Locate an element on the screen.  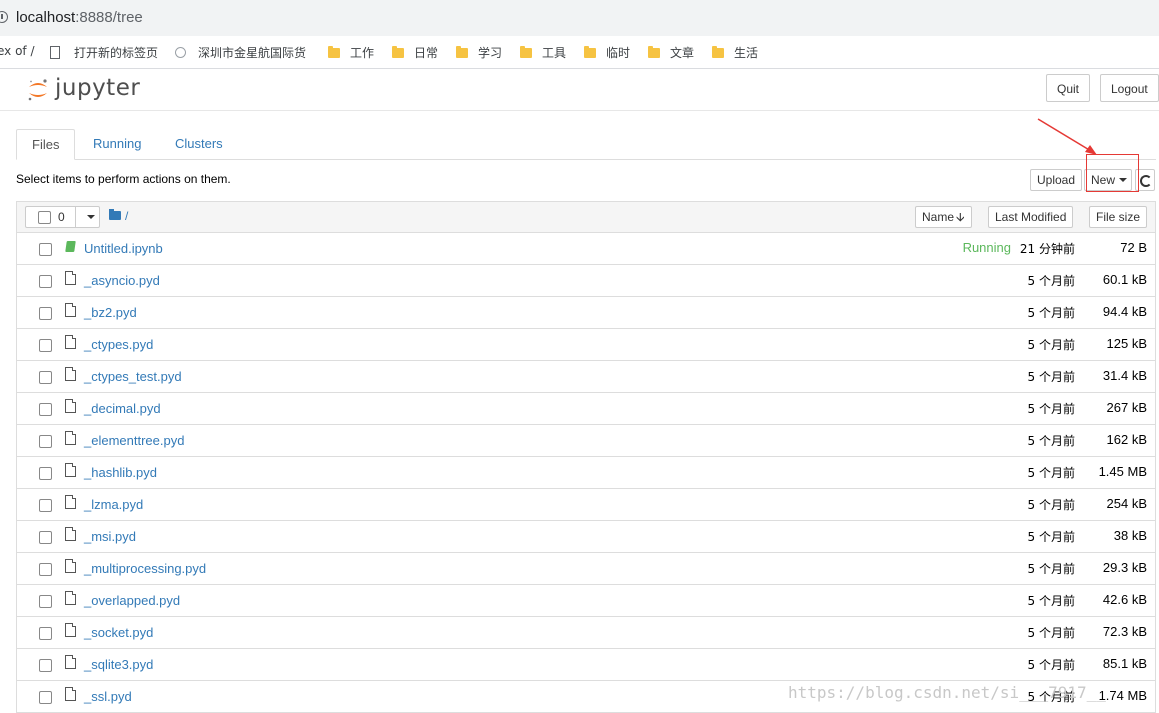
quit-button: Quit is located at coordinates (1068, 88).